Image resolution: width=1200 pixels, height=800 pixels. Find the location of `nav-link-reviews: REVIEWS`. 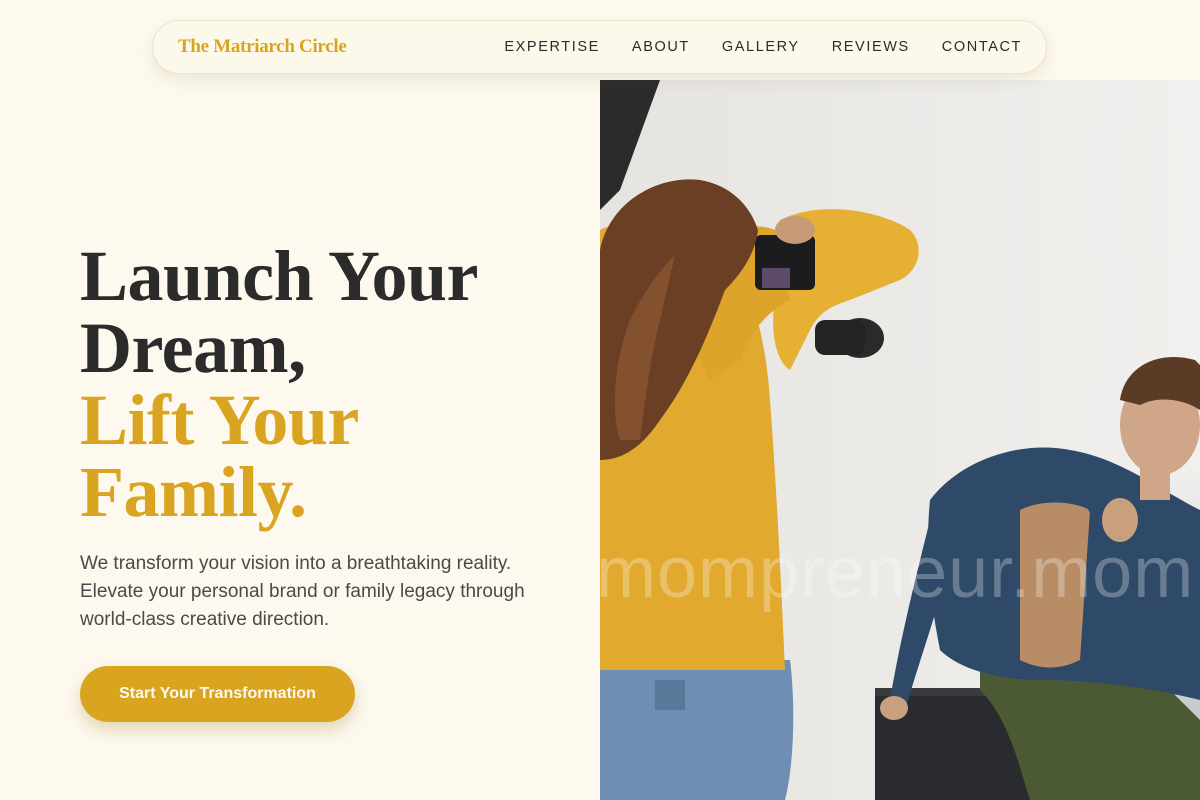

nav-link-reviews: REVIEWS is located at coordinates (871, 47).